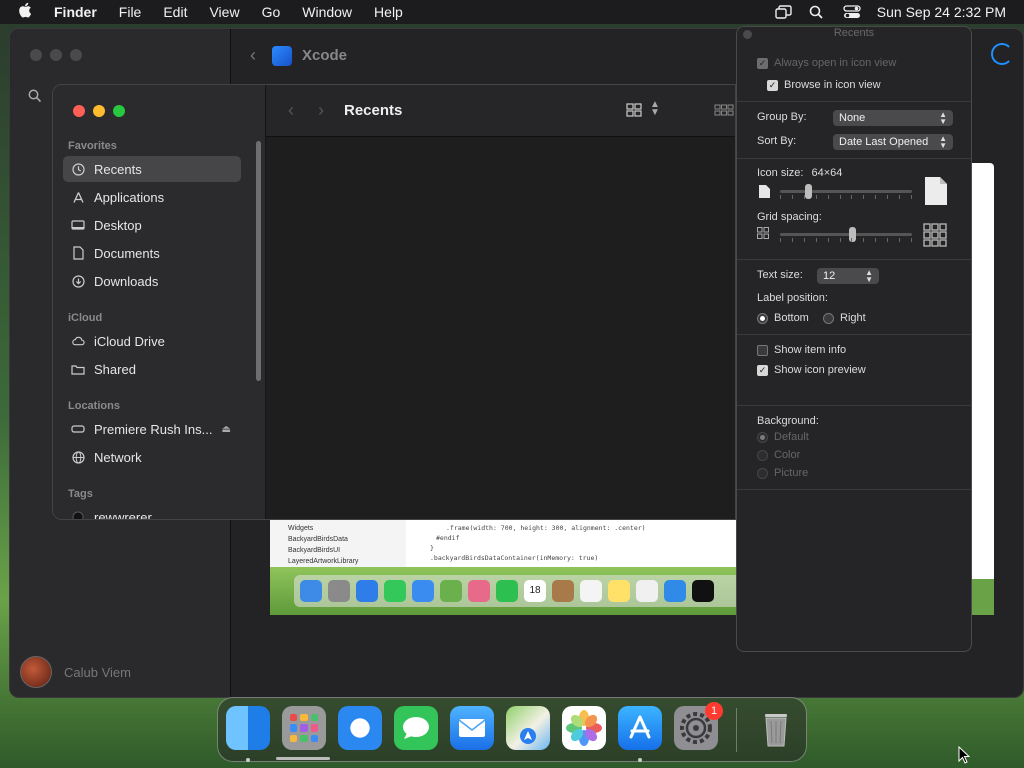 This screenshot has height=768, width=1024. I want to click on icloud-header: iCloud, so click(85, 318).